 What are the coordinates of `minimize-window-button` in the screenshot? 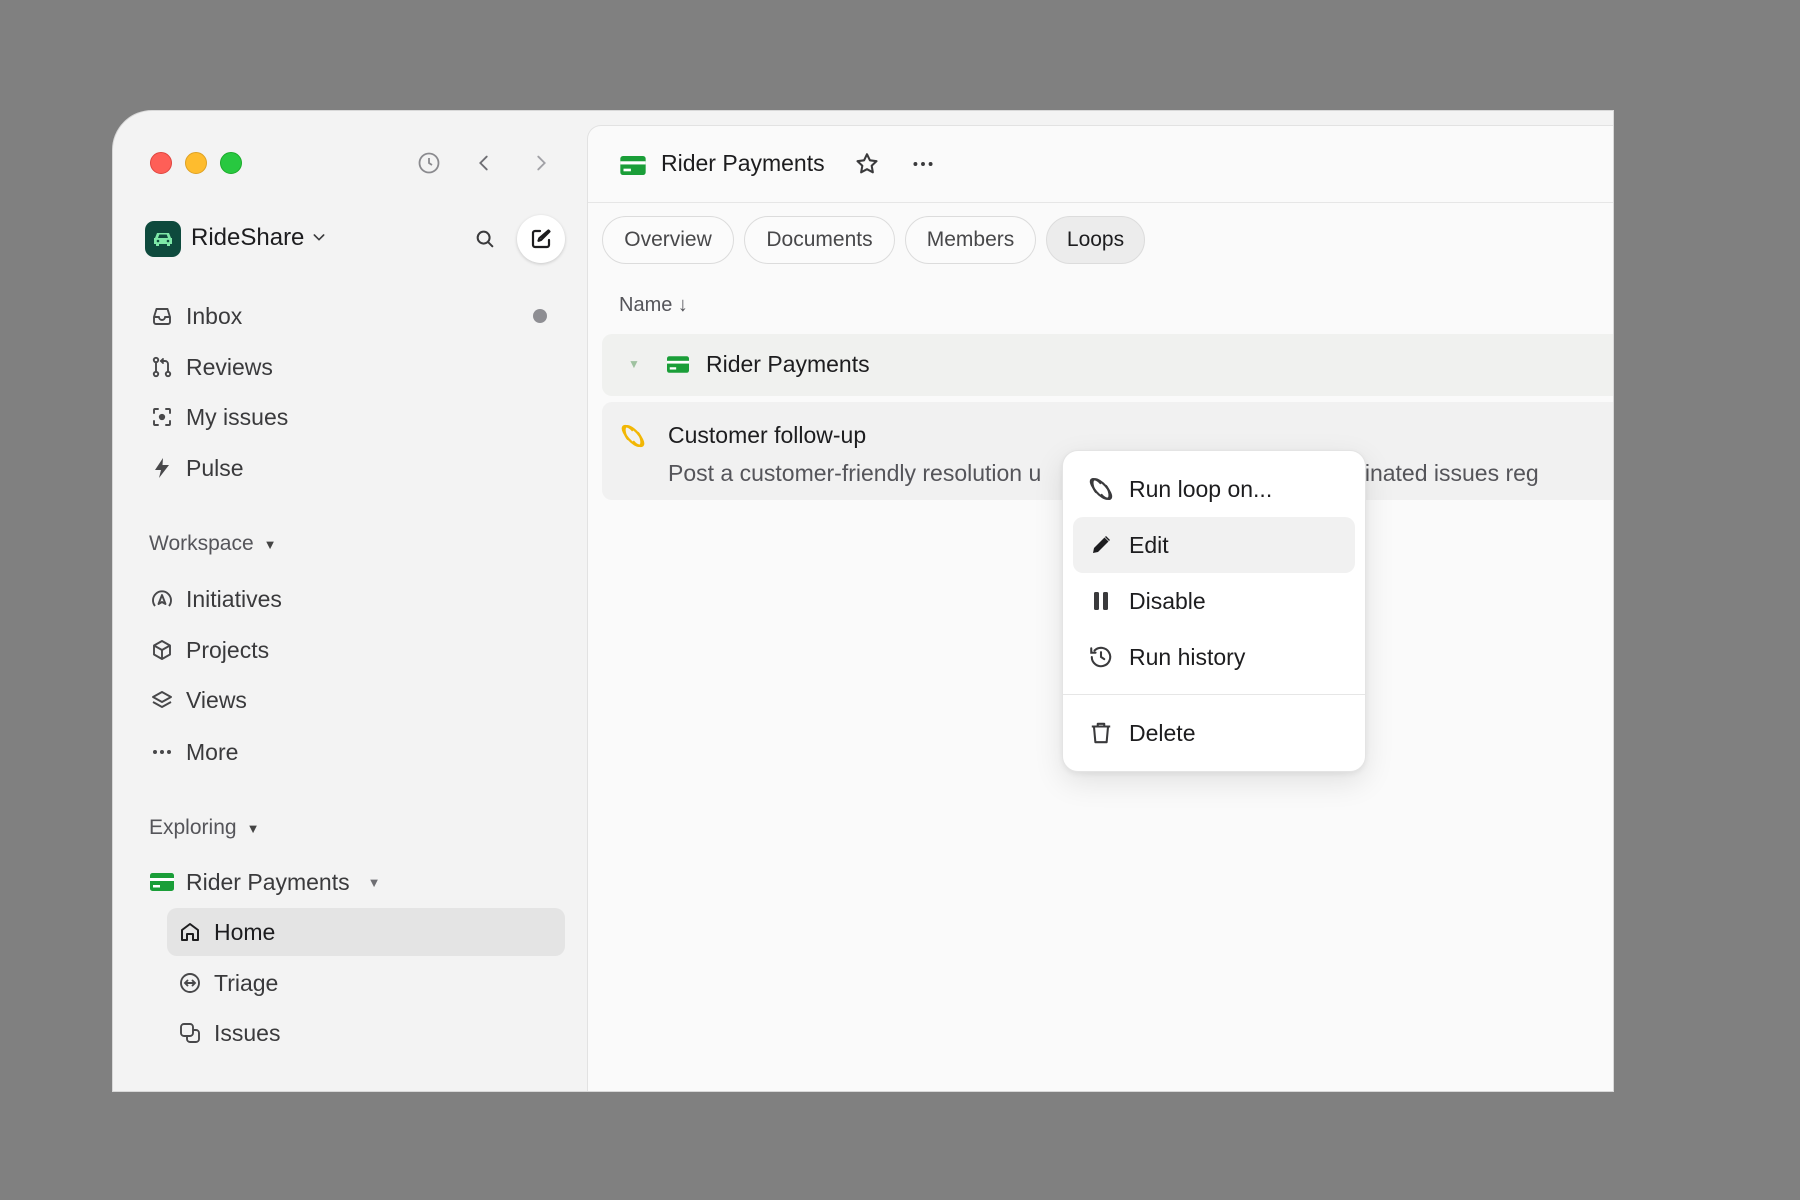 It's located at (196, 163).